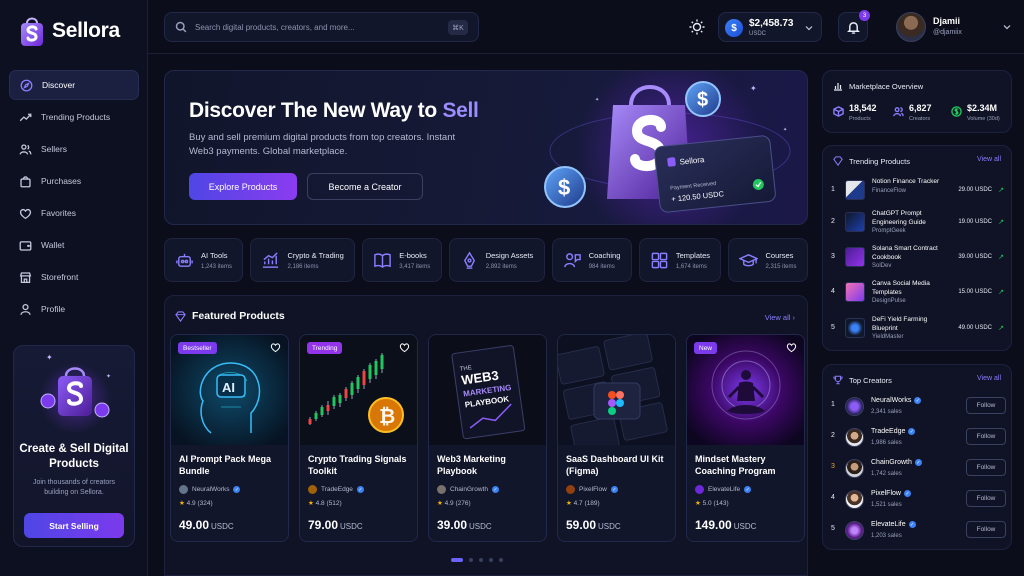 This screenshot has height=576, width=1024. Describe the element at coordinates (74, 277) in the screenshot. I see `sidebar-item-storefront: Storefront` at that location.